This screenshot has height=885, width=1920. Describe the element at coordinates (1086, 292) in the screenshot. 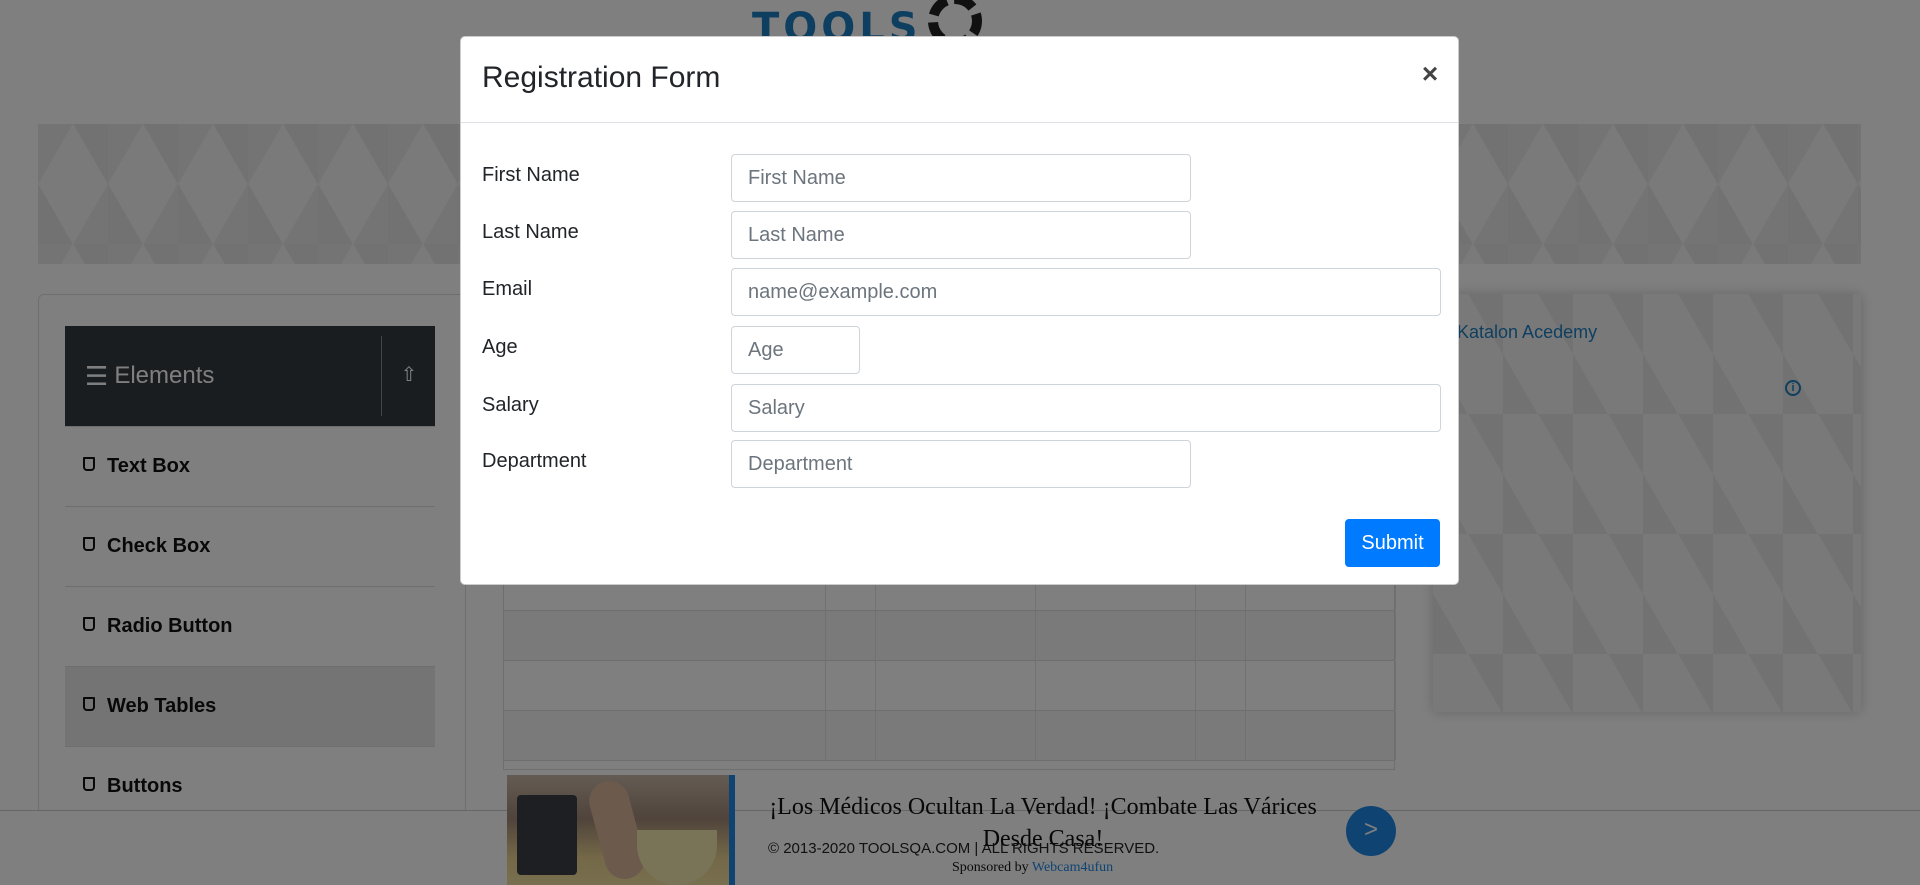

I see `email-input` at that location.